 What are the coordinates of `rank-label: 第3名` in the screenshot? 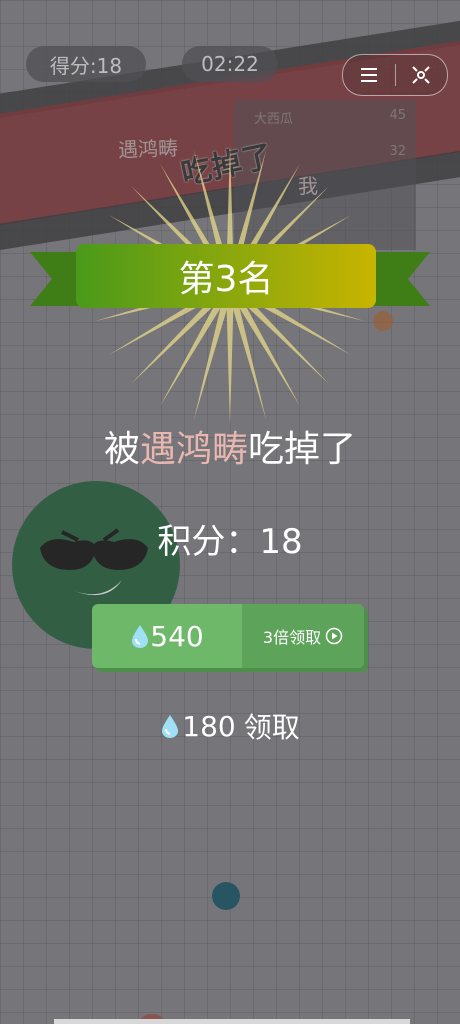 It's located at (226, 279).